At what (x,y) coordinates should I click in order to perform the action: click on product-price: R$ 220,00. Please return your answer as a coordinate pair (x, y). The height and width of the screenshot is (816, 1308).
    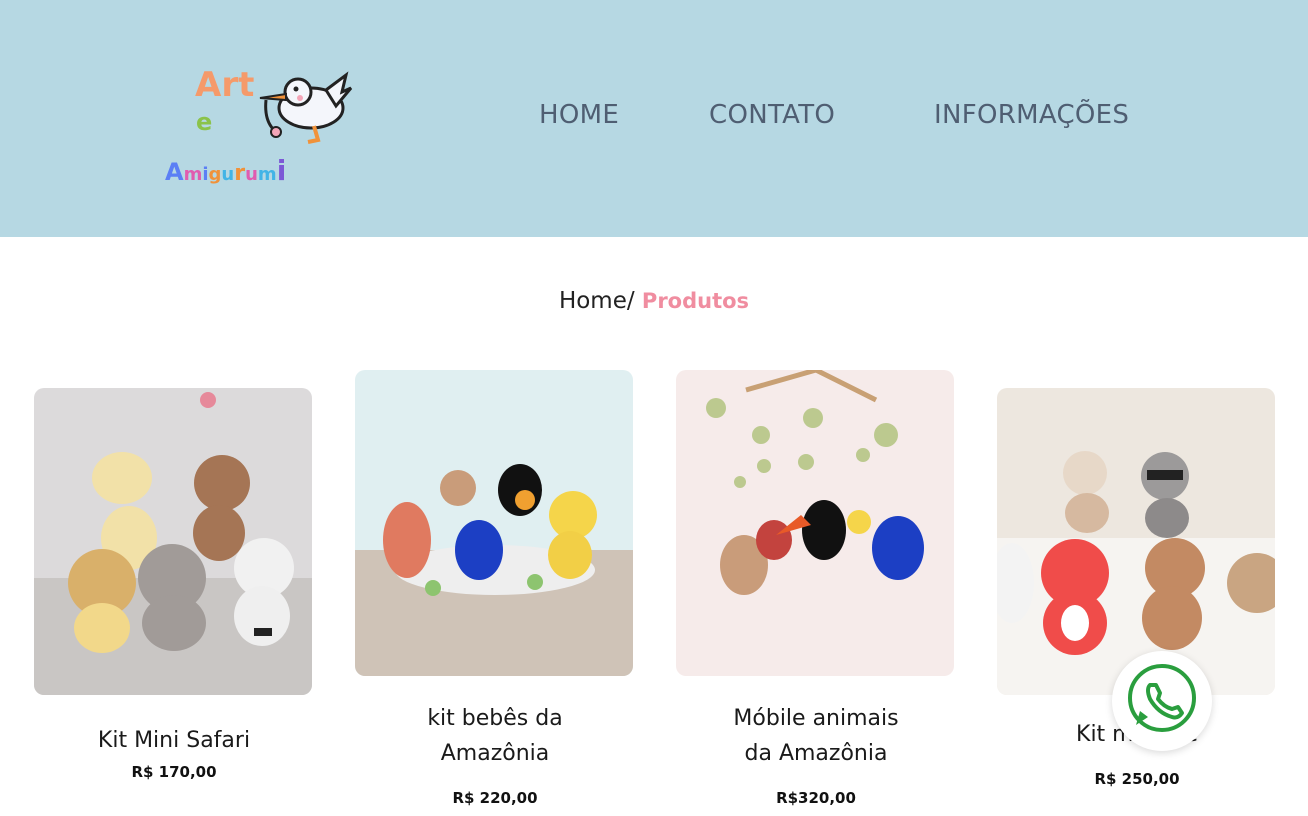
    Looking at the image, I should click on (495, 798).